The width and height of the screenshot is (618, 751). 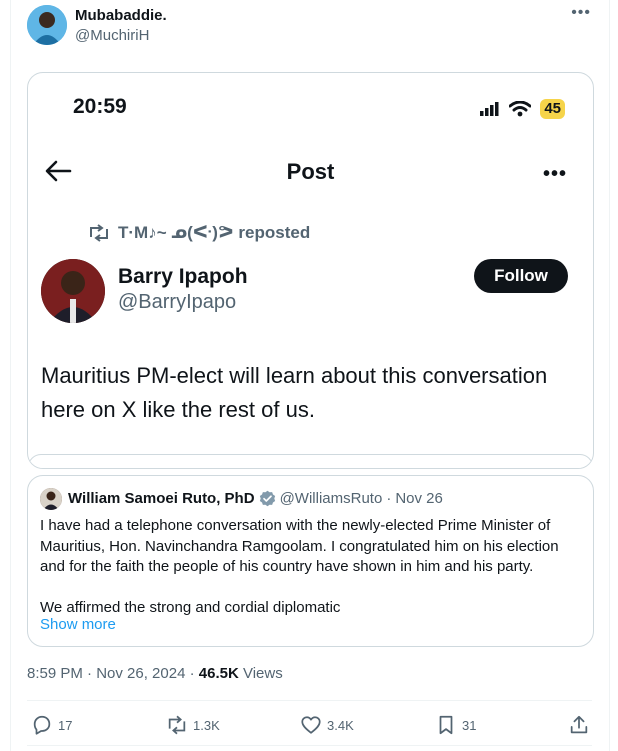 What do you see at coordinates (206, 725) in the screenshot?
I see `repost-count: 1.3K` at bounding box center [206, 725].